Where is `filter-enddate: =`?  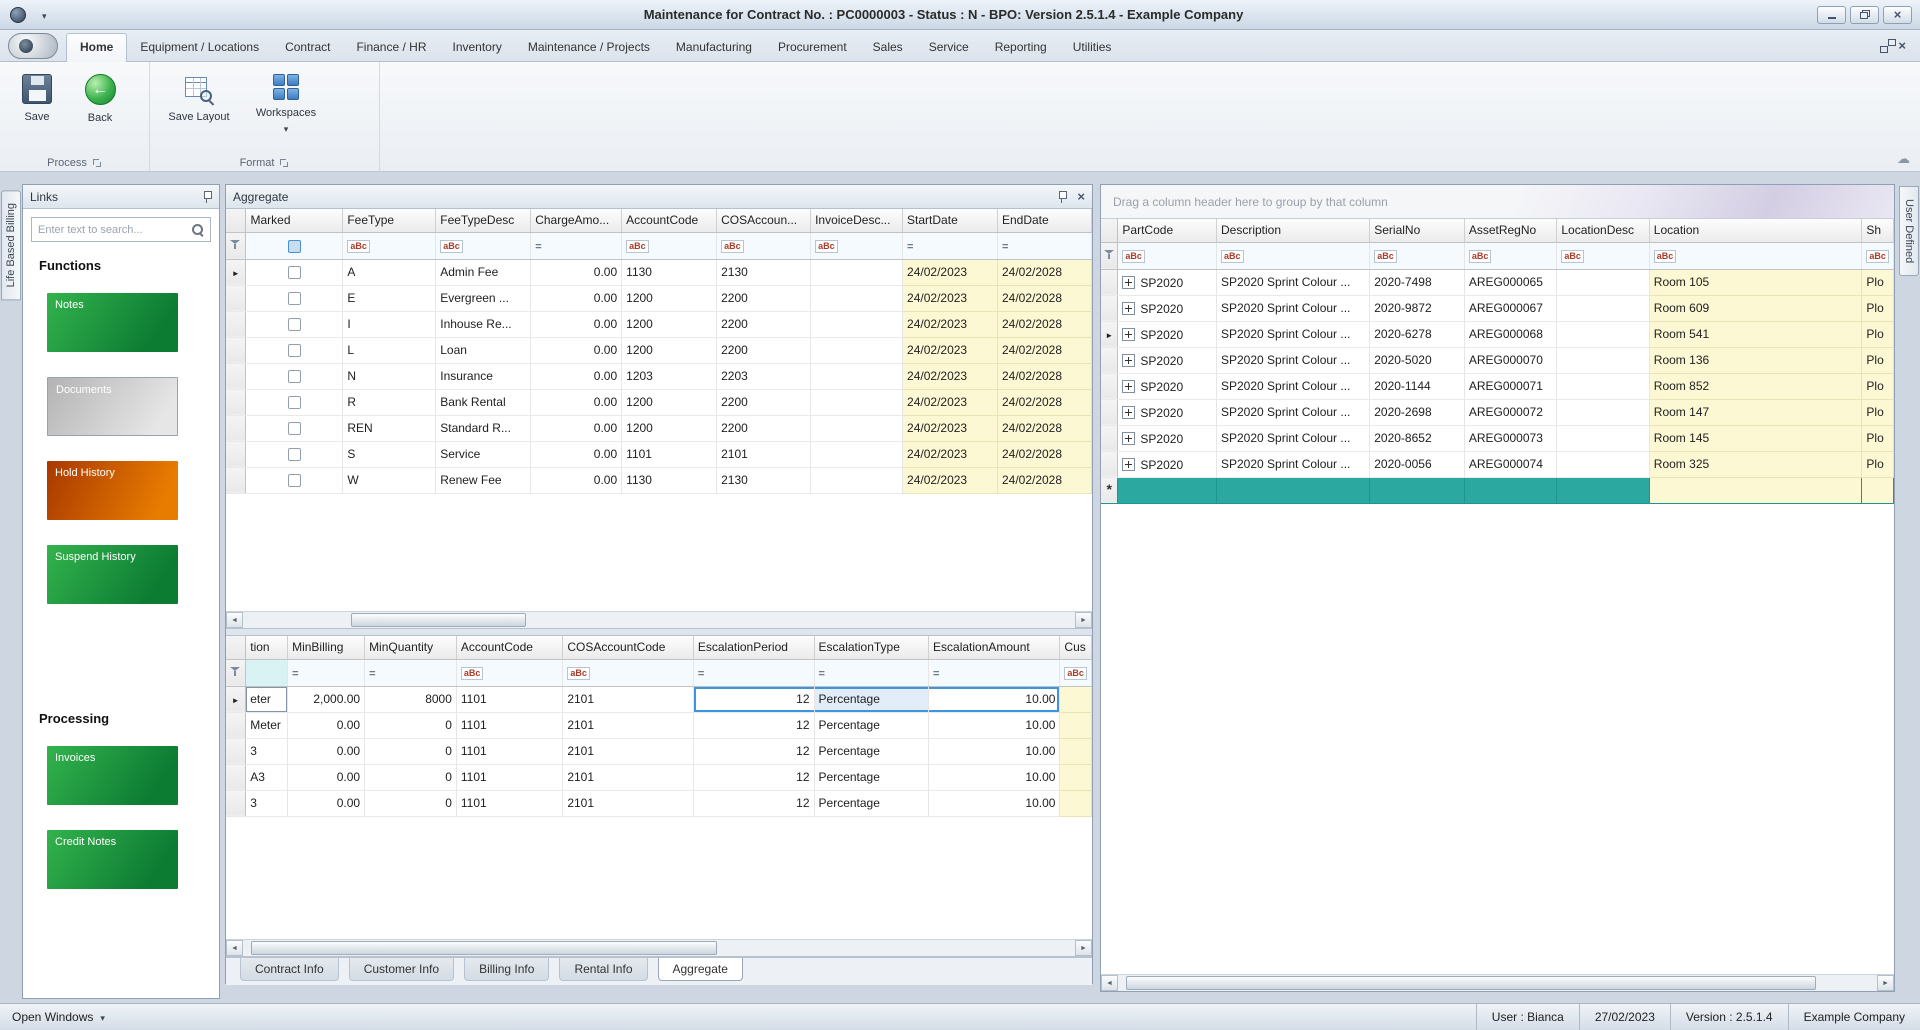
filter-enddate: = is located at coordinates (1045, 246).